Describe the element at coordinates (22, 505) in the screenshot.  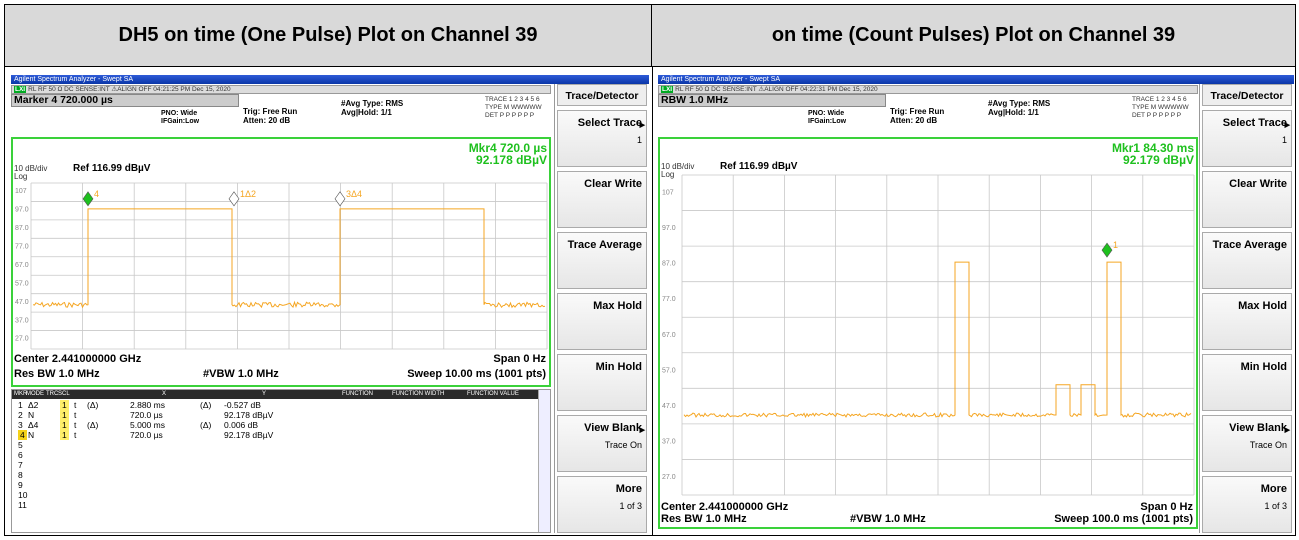
I see `marker-table-cell: 11` at that location.